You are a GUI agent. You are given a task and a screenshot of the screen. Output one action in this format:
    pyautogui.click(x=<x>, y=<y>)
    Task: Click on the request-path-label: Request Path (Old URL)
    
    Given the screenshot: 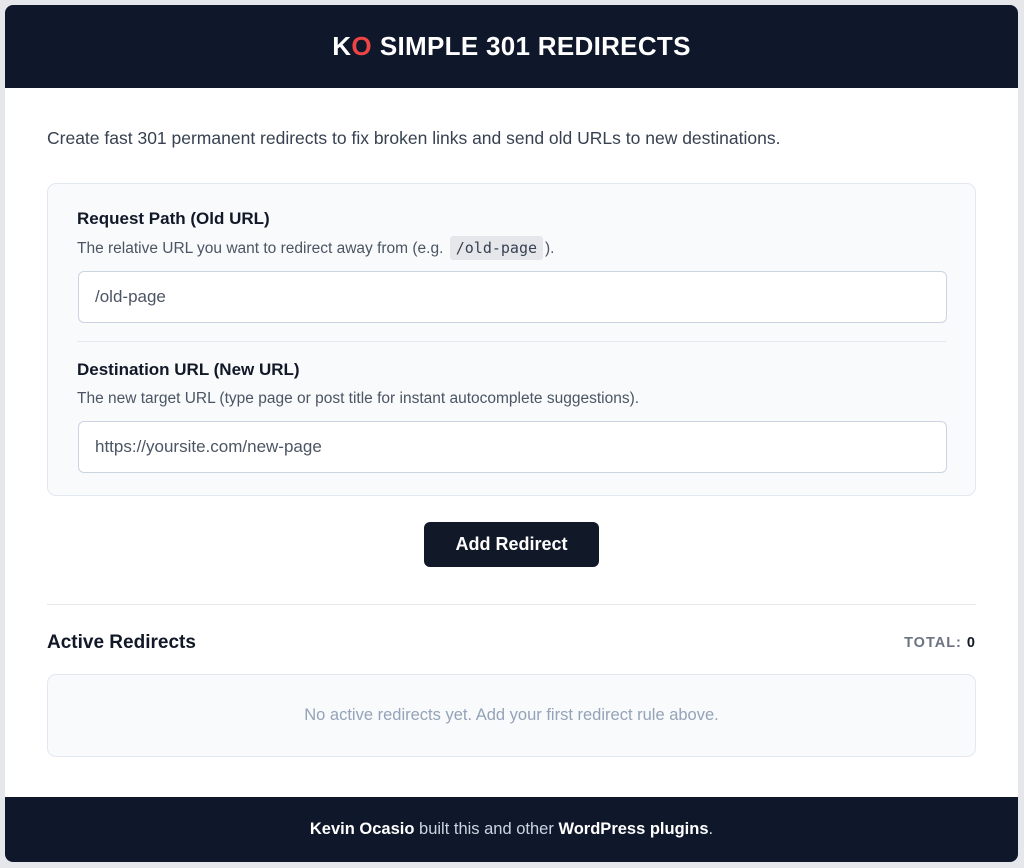 What is the action you would take?
    pyautogui.click(x=173, y=218)
    